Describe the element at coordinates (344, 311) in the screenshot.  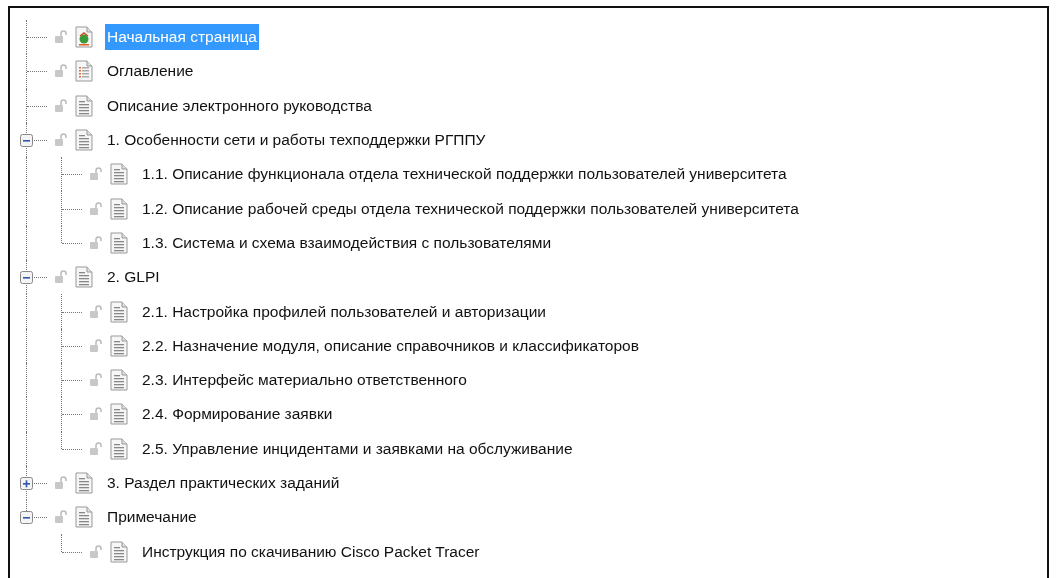
I see `tree-item: 2.1. Настройка профилей пользователей и авторизации` at that location.